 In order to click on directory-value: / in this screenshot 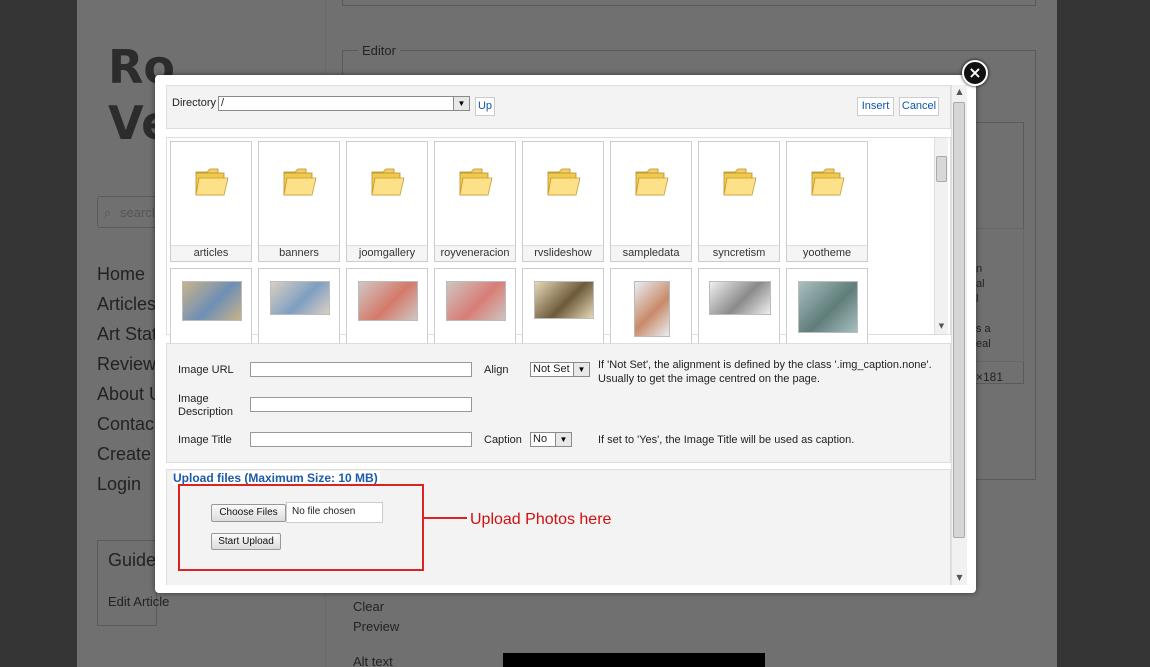, I will do `click(223, 103)`.